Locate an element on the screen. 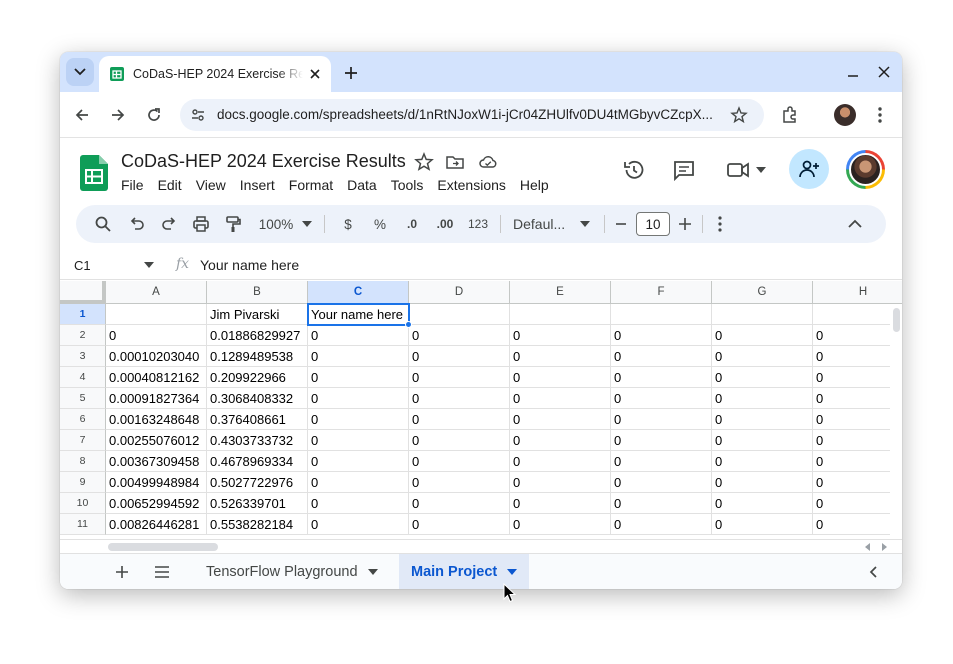  menu-extensions: Extensions is located at coordinates (474, 185).